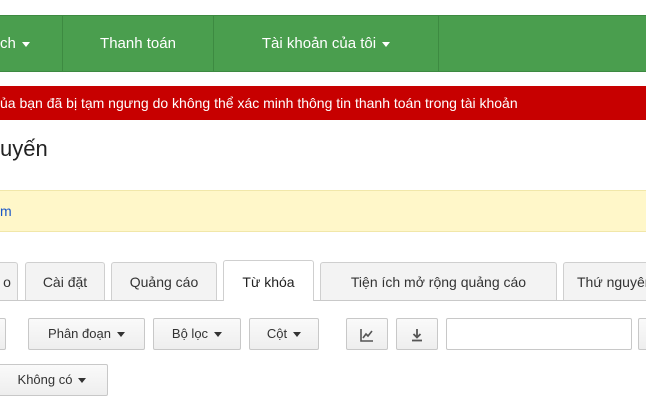  I want to click on tab-label: Quảng cáo, so click(164, 282).